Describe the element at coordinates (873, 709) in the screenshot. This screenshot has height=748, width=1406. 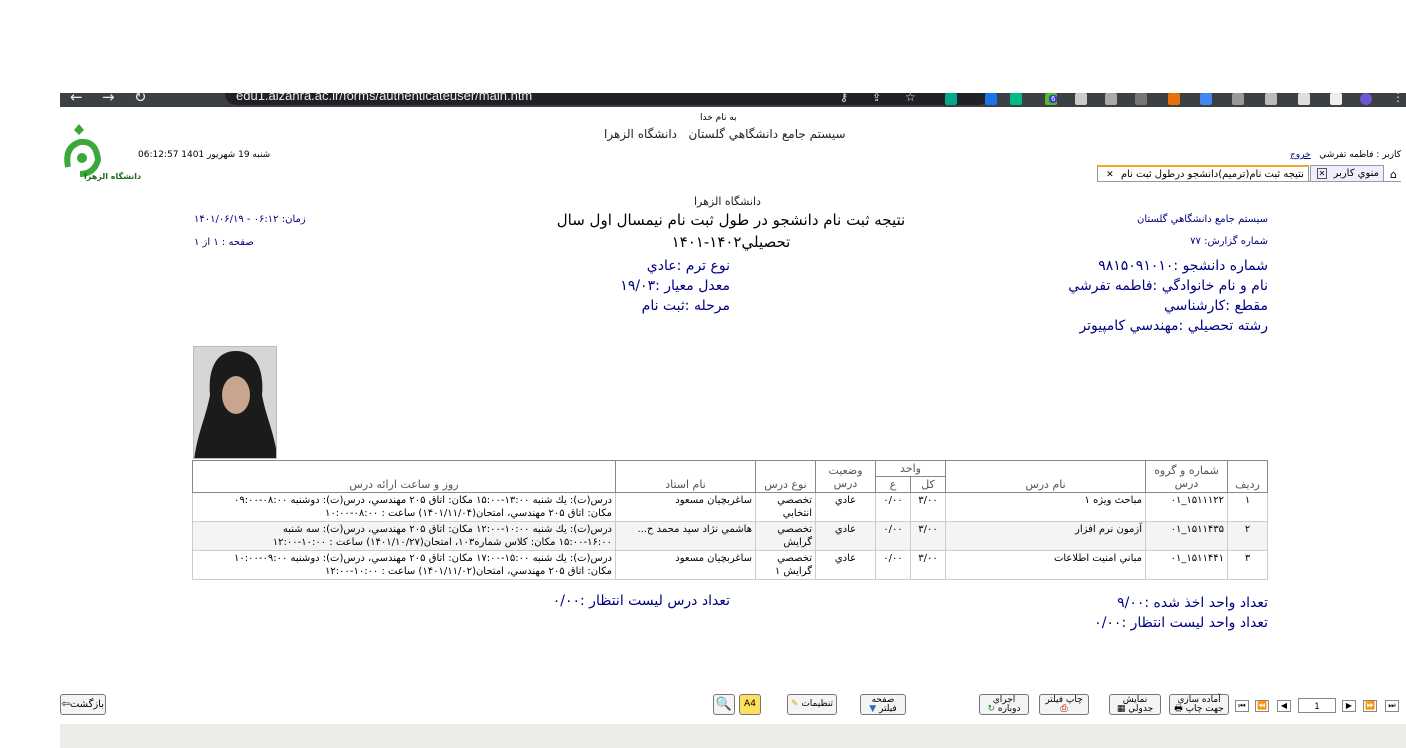
I see `filter-icon: ▼` at that location.